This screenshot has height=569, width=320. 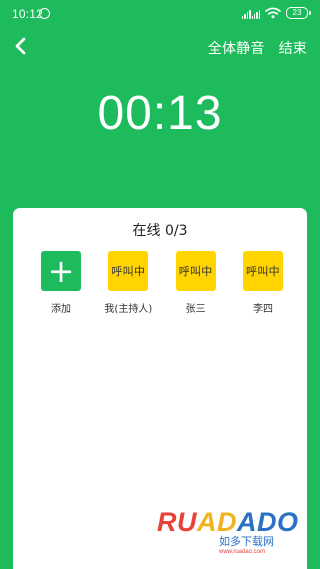 I want to click on add-participant-button: +, so click(x=61, y=271).